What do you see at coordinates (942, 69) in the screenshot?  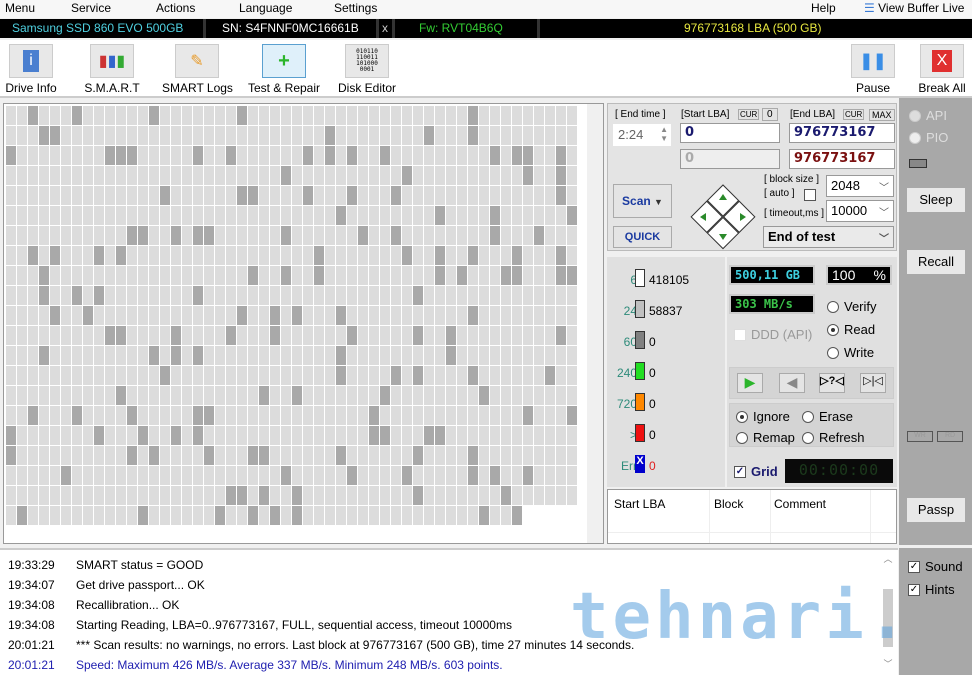 I see `break-all-button: X Break All` at bounding box center [942, 69].